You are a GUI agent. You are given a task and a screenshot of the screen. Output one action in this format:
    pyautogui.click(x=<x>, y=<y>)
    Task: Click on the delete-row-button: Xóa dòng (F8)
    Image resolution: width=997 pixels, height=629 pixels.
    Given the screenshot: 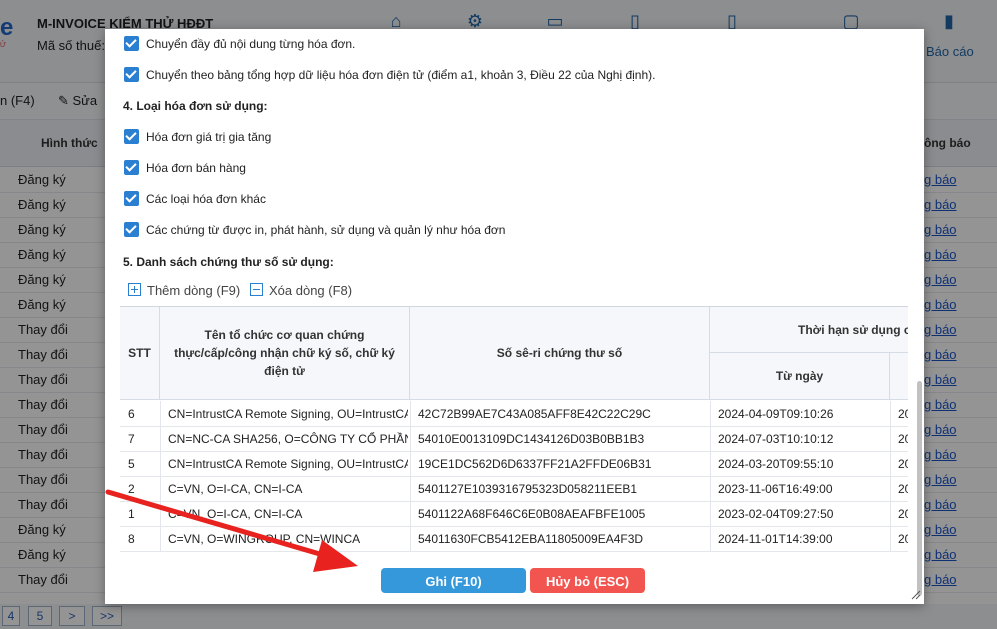 What is the action you would take?
    pyautogui.click(x=301, y=290)
    